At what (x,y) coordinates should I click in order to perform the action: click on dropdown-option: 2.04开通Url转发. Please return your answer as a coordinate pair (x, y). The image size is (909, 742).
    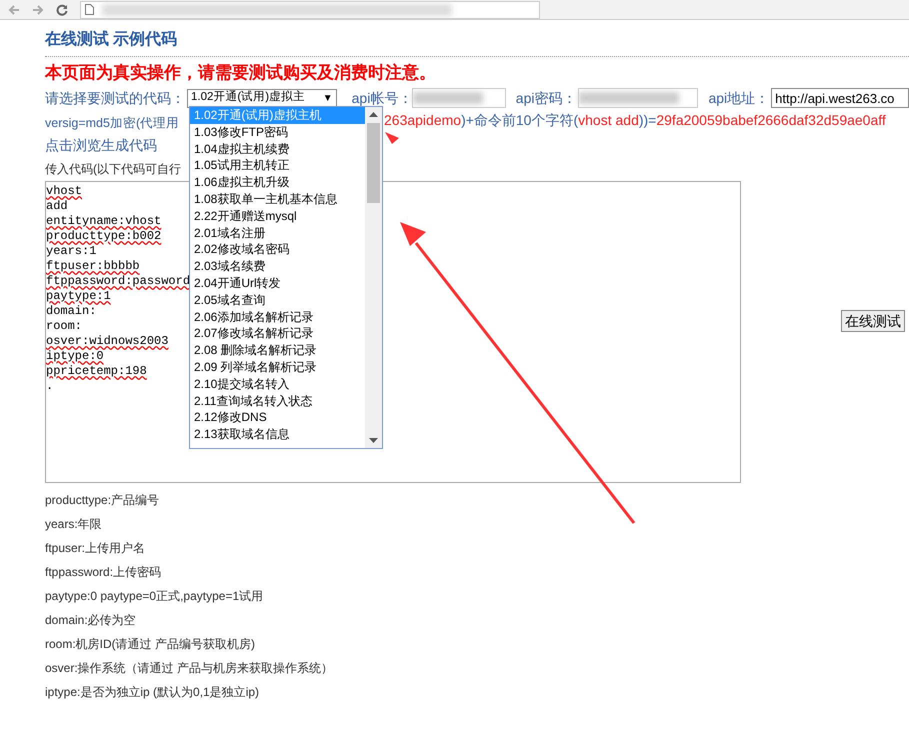
    Looking at the image, I should click on (277, 283).